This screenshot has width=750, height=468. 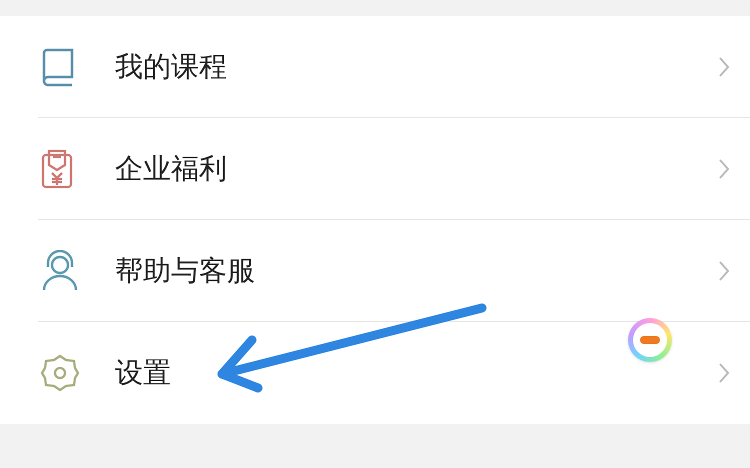 I want to click on menu-item-label: 帮助与客服, so click(x=185, y=271).